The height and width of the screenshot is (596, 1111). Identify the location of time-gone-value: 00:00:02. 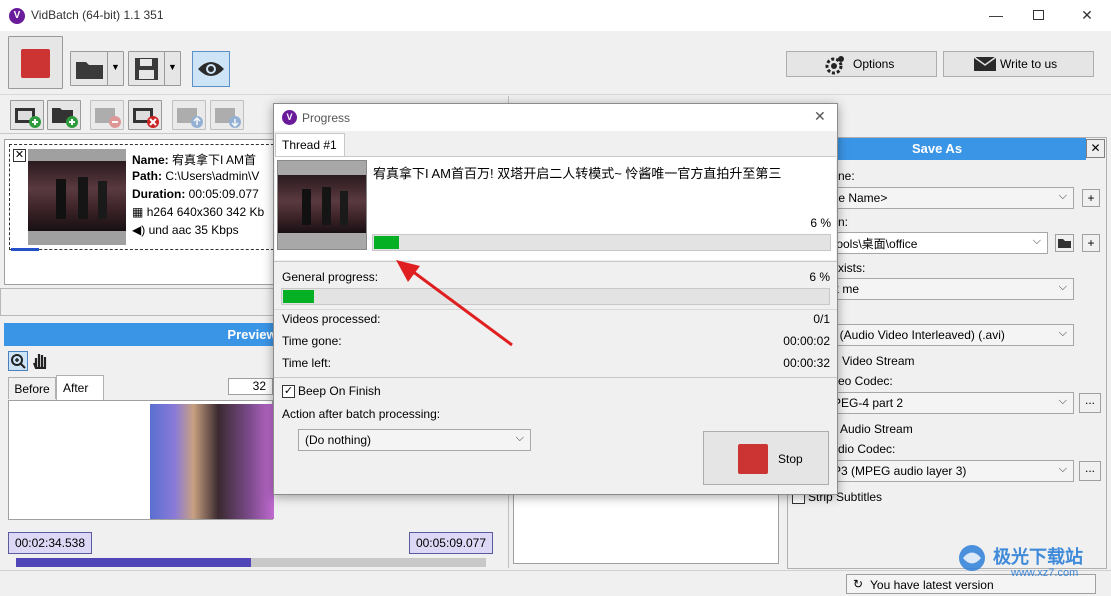
(806, 341).